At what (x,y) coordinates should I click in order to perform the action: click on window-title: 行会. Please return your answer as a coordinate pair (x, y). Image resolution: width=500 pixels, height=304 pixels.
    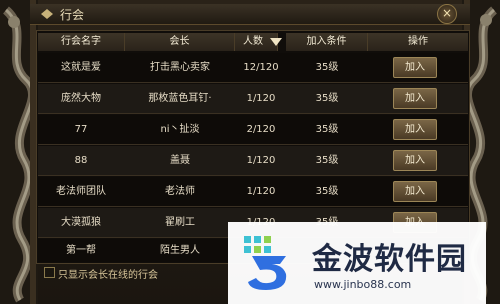
    Looking at the image, I should click on (72, 15).